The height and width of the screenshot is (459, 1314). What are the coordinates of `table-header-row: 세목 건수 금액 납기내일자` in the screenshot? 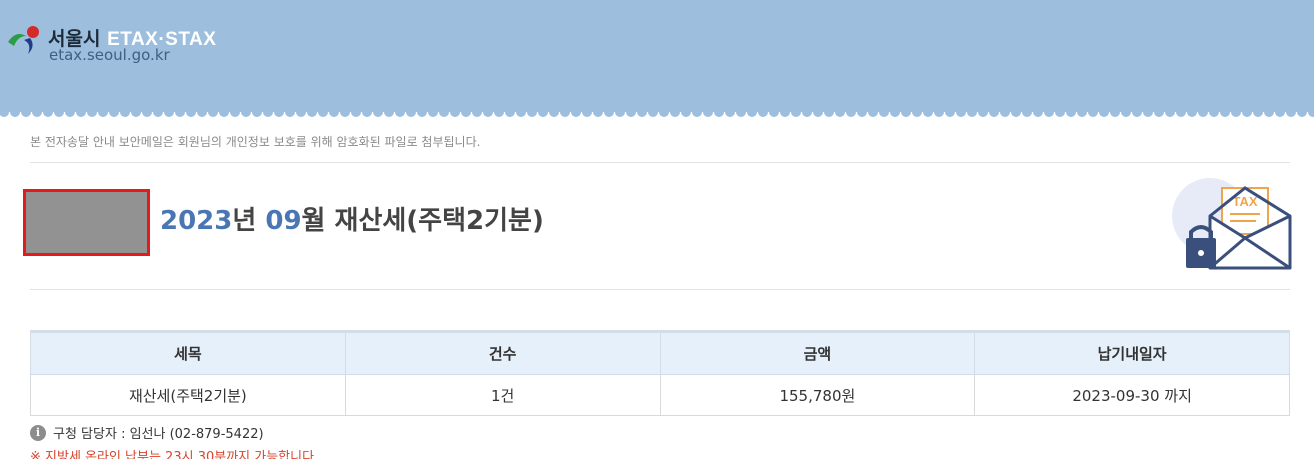 It's located at (660, 352).